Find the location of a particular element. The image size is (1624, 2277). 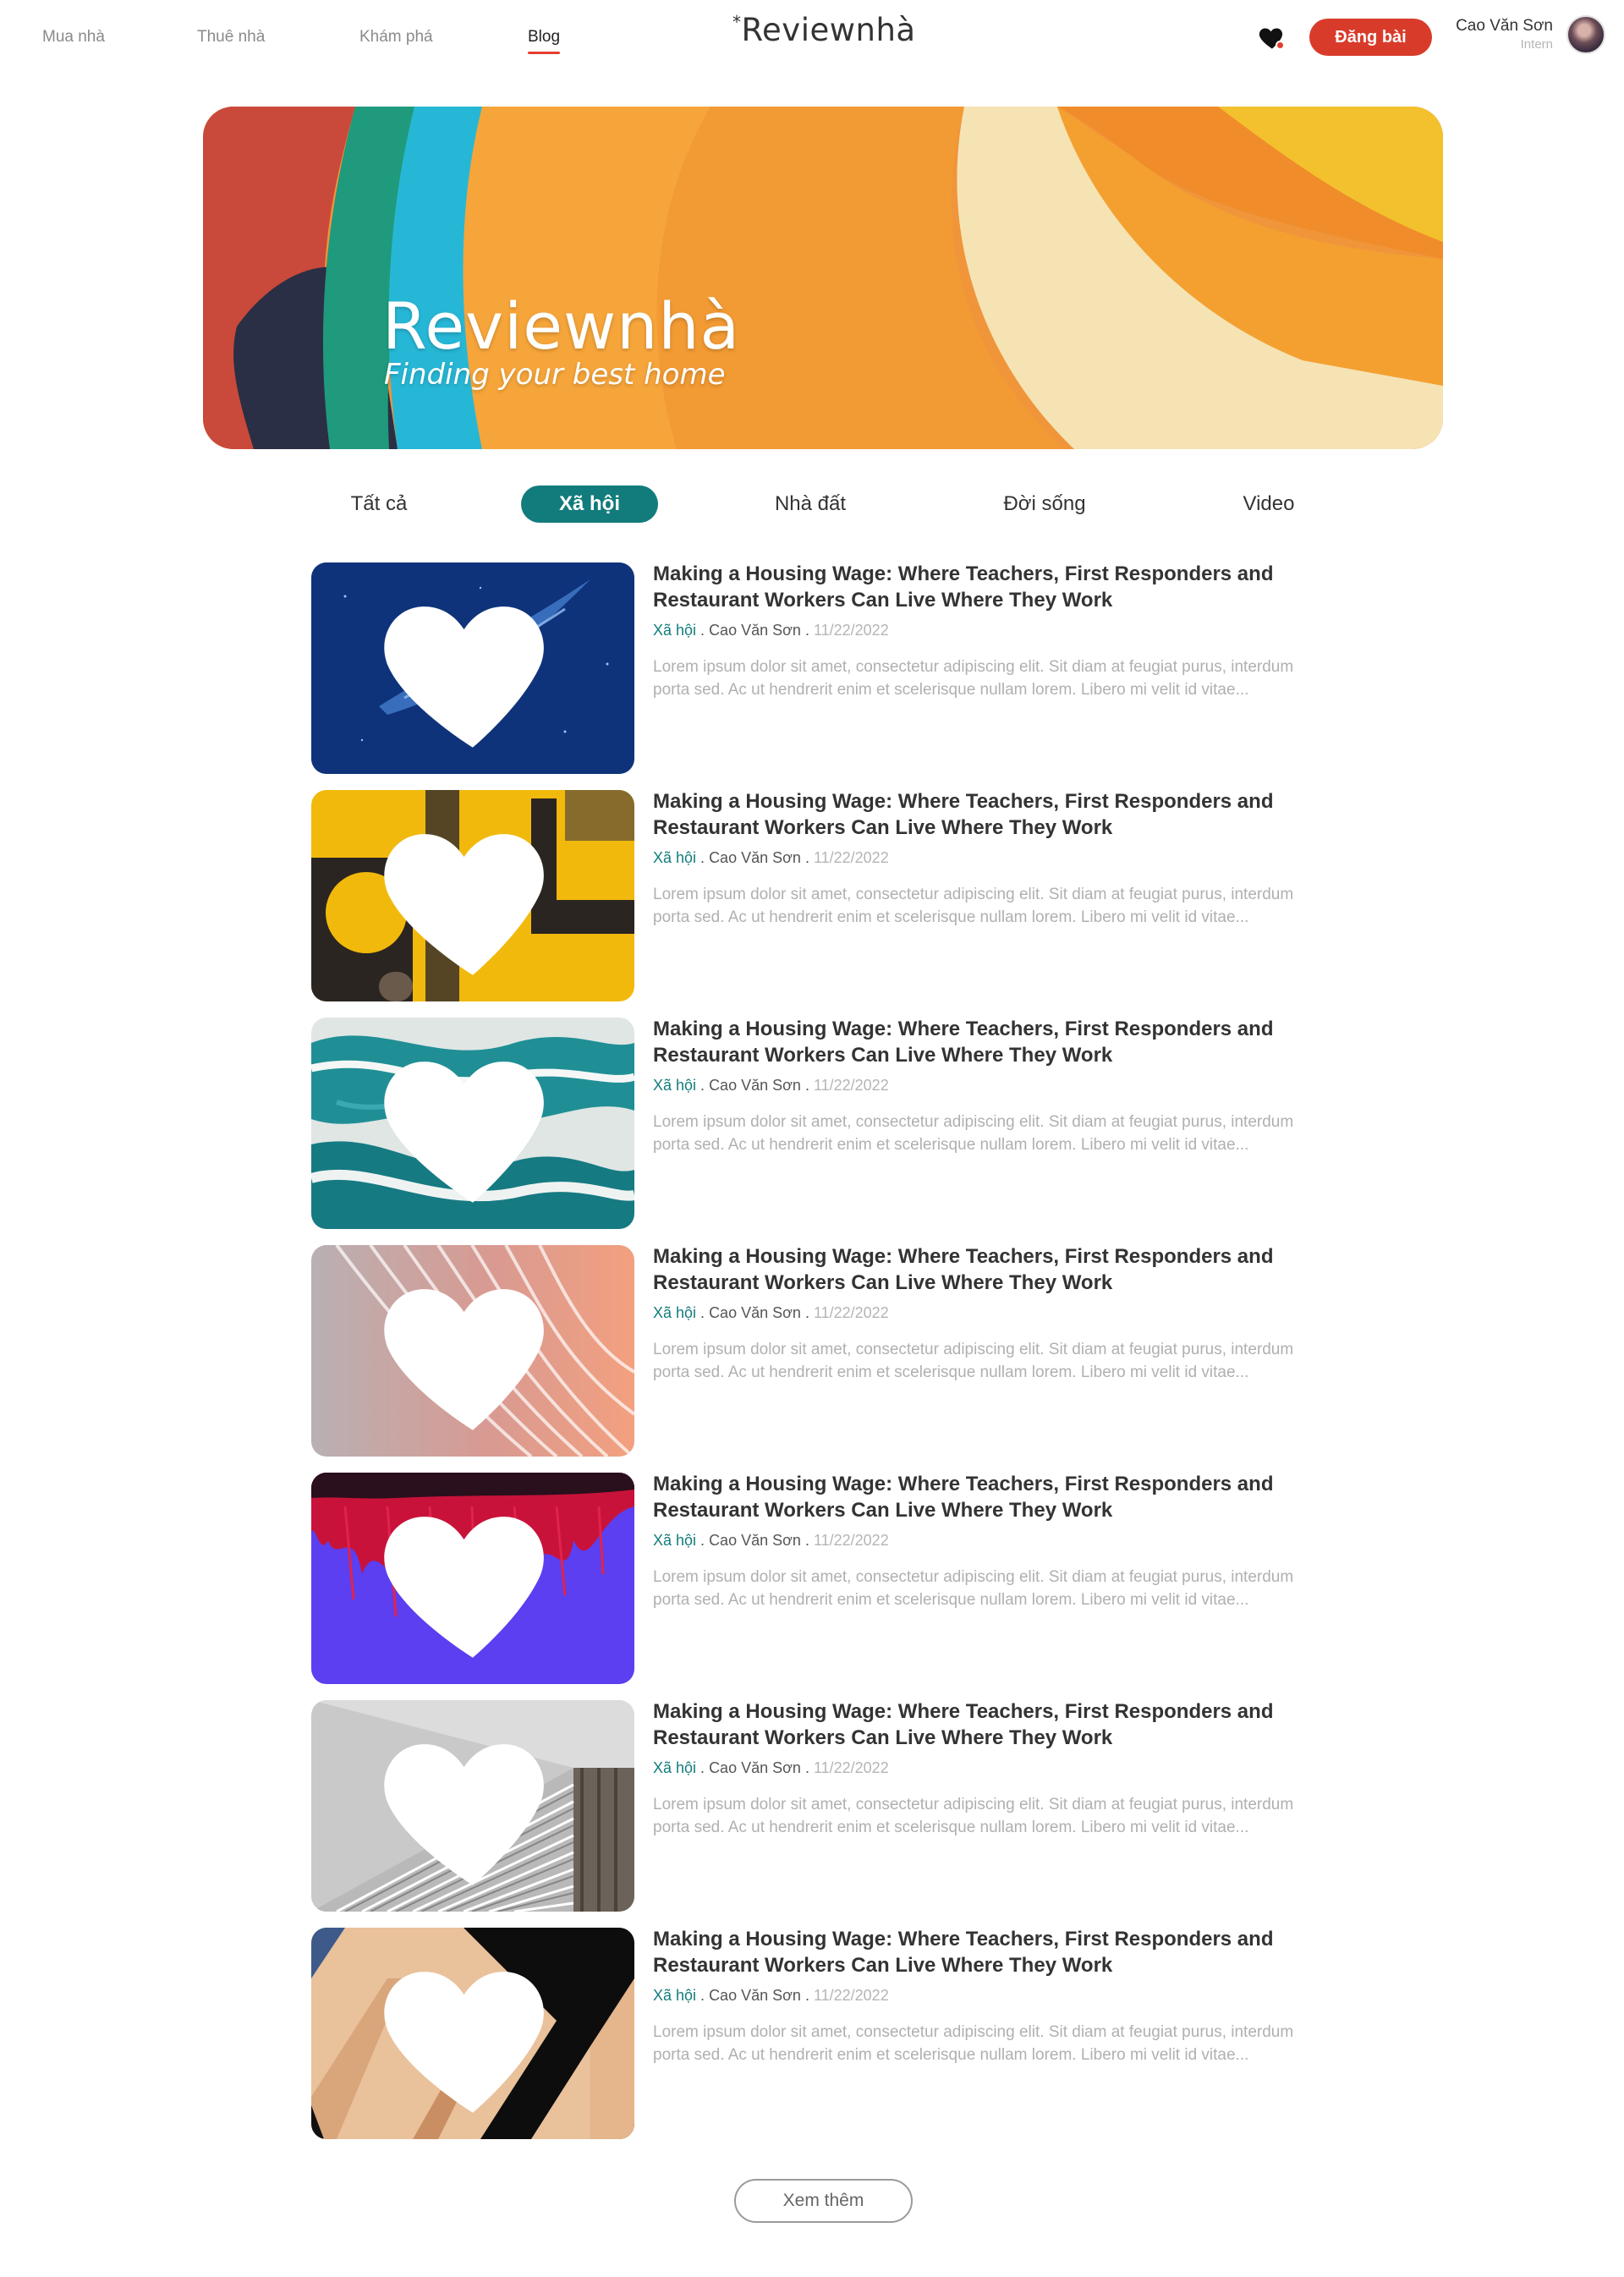

nav-thue-nha: Thuê nhà is located at coordinates (231, 38).